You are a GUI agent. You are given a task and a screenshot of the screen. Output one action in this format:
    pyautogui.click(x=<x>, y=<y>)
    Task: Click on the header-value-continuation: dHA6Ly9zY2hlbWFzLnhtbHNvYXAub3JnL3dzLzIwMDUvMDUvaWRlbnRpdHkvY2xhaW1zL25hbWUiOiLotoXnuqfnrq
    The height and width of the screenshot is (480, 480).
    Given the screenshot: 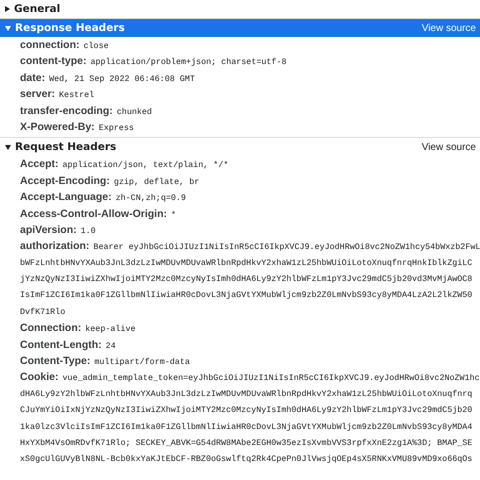 What is the action you would take?
    pyautogui.click(x=246, y=393)
    